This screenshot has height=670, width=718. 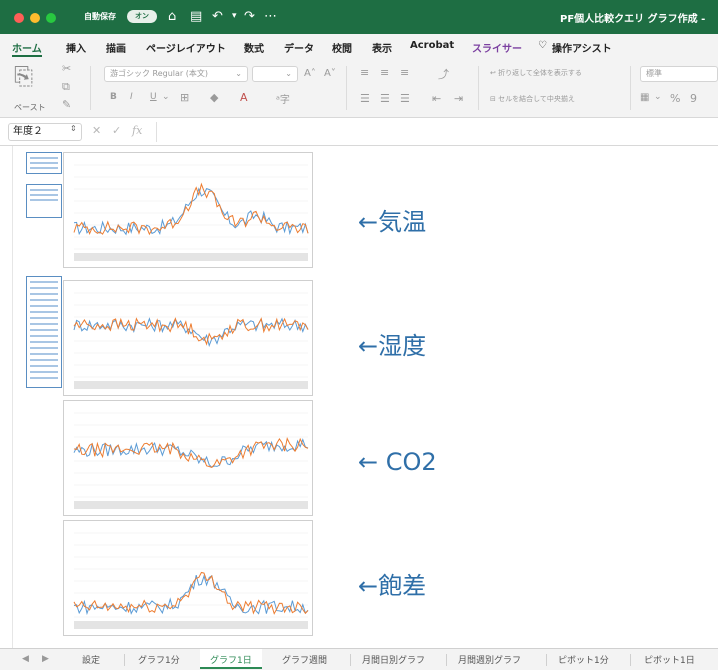 I want to click on merge-center-button: ⊟ セルを結合して中央揃え, so click(x=532, y=99).